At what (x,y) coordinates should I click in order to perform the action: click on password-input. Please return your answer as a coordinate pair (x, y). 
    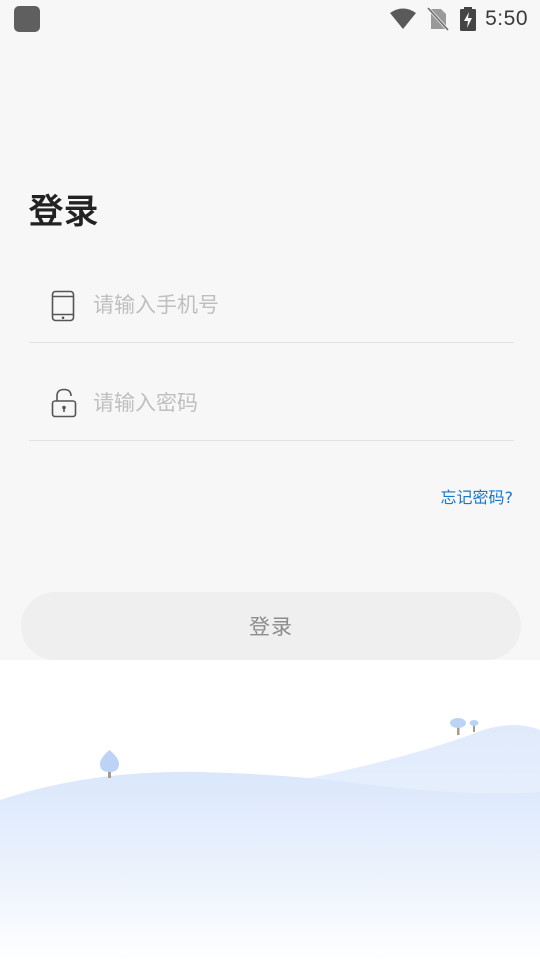
    Looking at the image, I should click on (293, 403).